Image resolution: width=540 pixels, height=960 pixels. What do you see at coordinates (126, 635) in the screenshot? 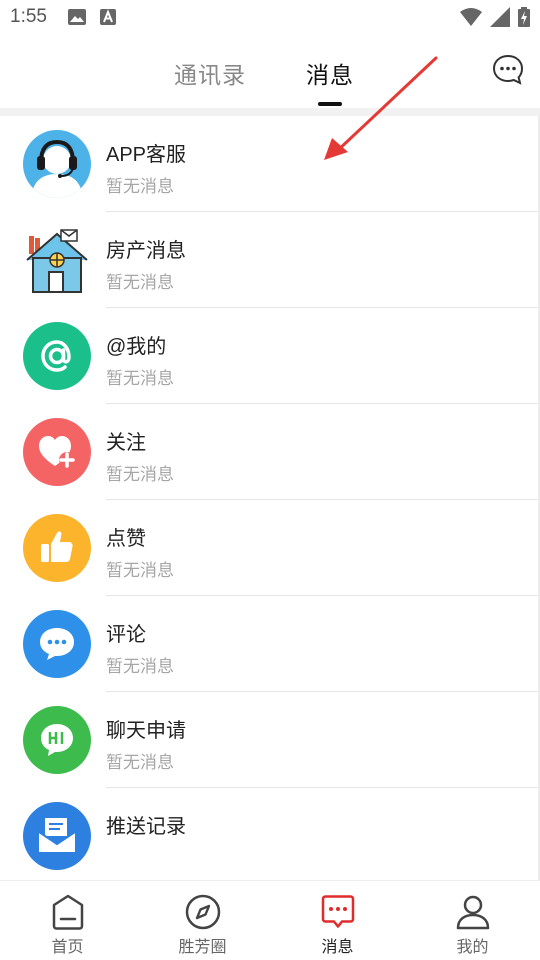
I see `item-title: 评论` at bounding box center [126, 635].